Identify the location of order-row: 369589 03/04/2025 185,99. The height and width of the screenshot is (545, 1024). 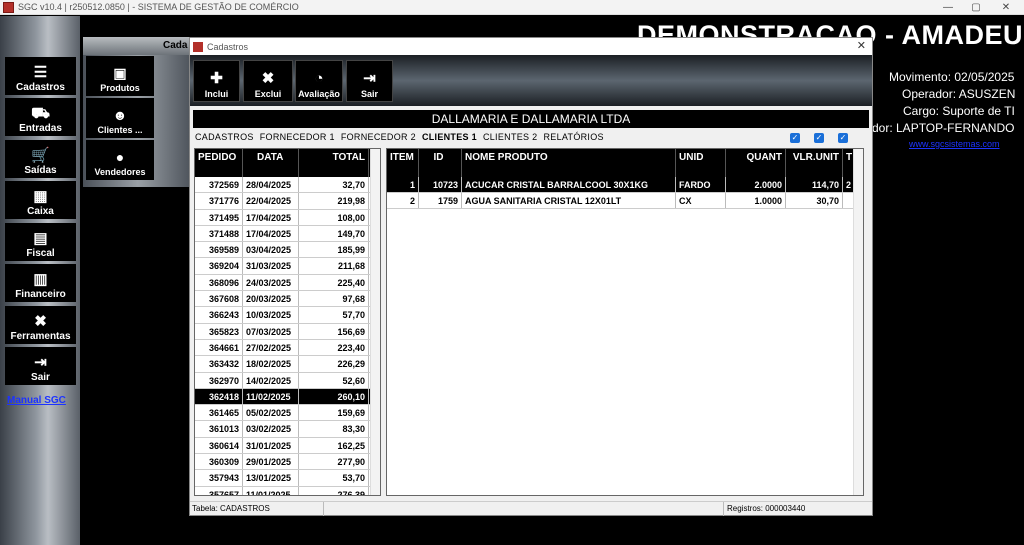
(287, 250).